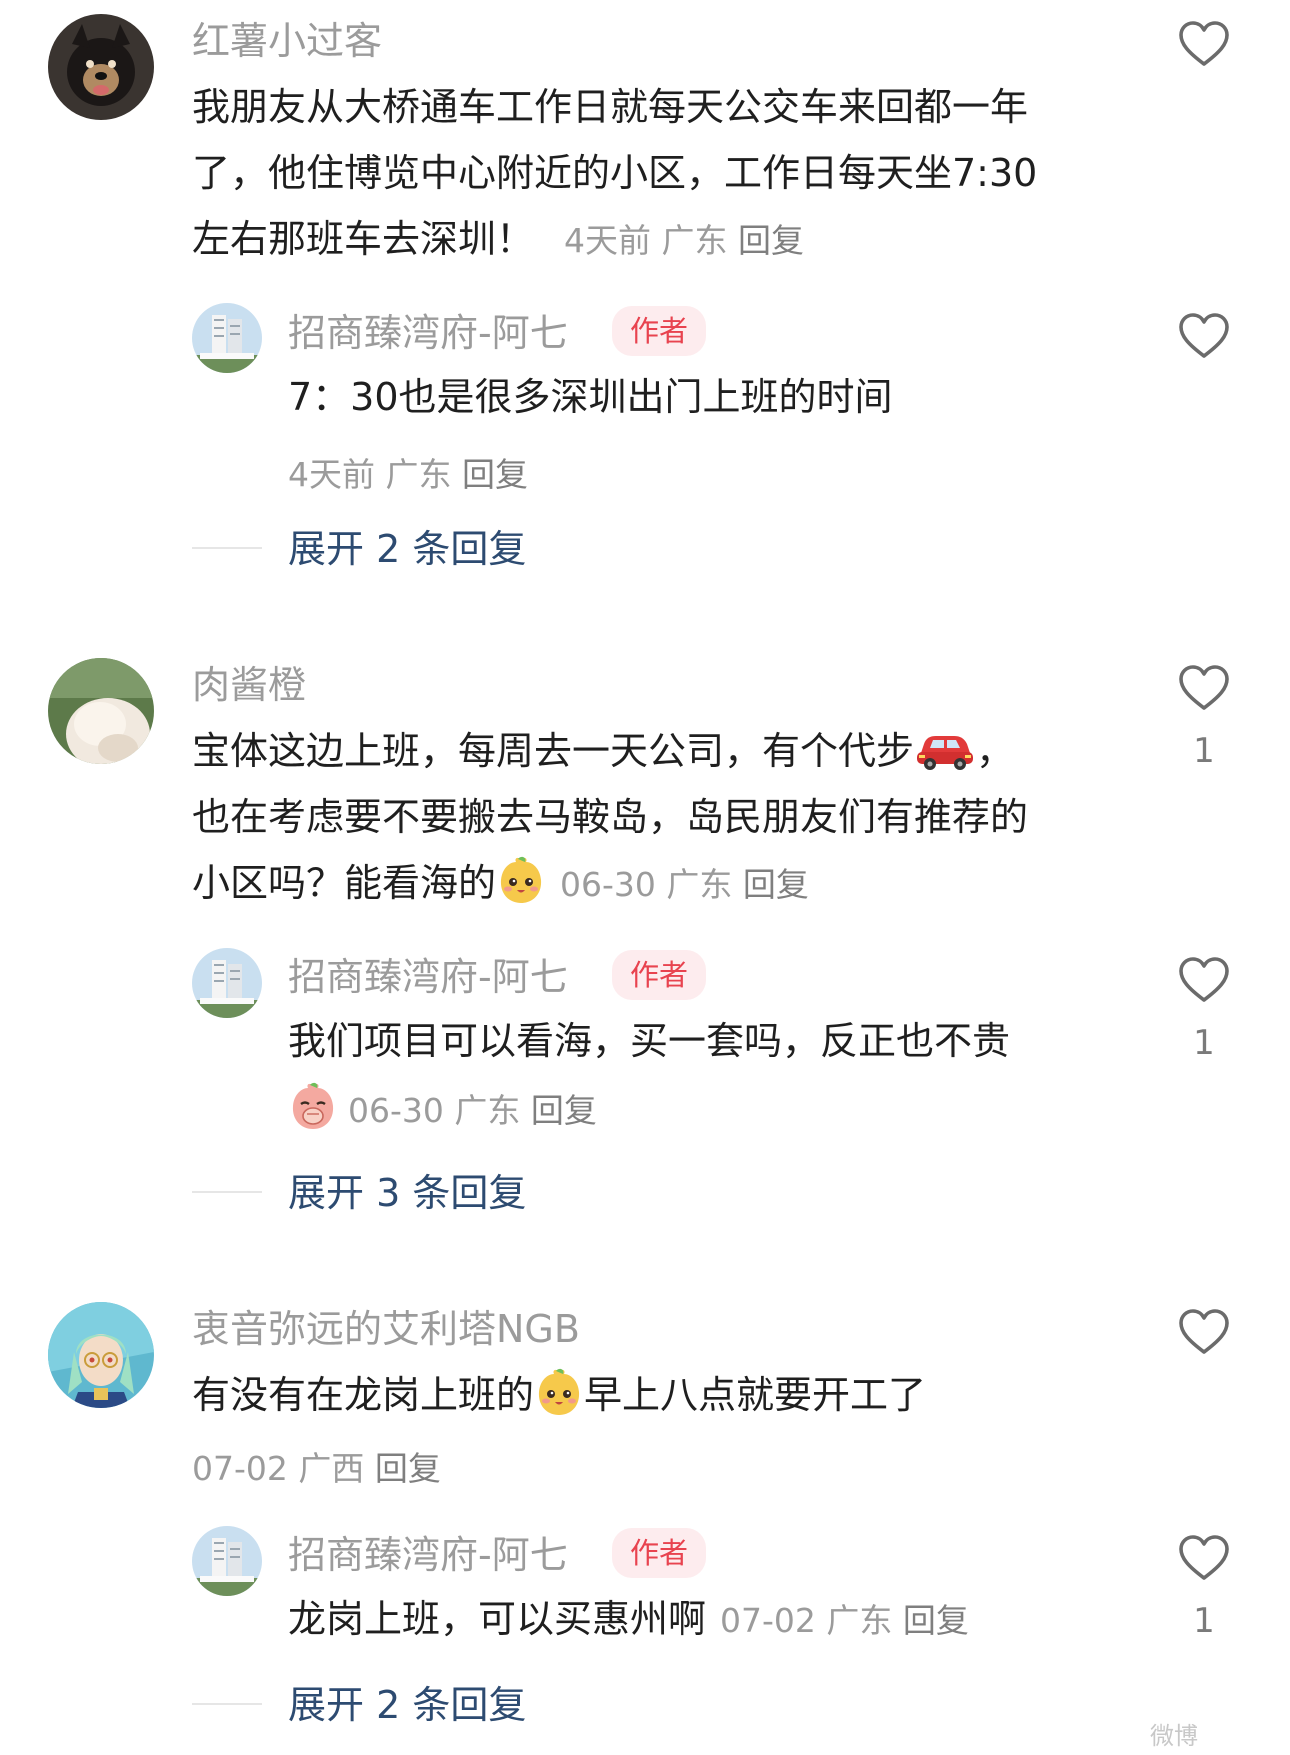 The image size is (1290, 1755). I want to click on comment-meta: 06-30 广东 回复, so click(684, 884).